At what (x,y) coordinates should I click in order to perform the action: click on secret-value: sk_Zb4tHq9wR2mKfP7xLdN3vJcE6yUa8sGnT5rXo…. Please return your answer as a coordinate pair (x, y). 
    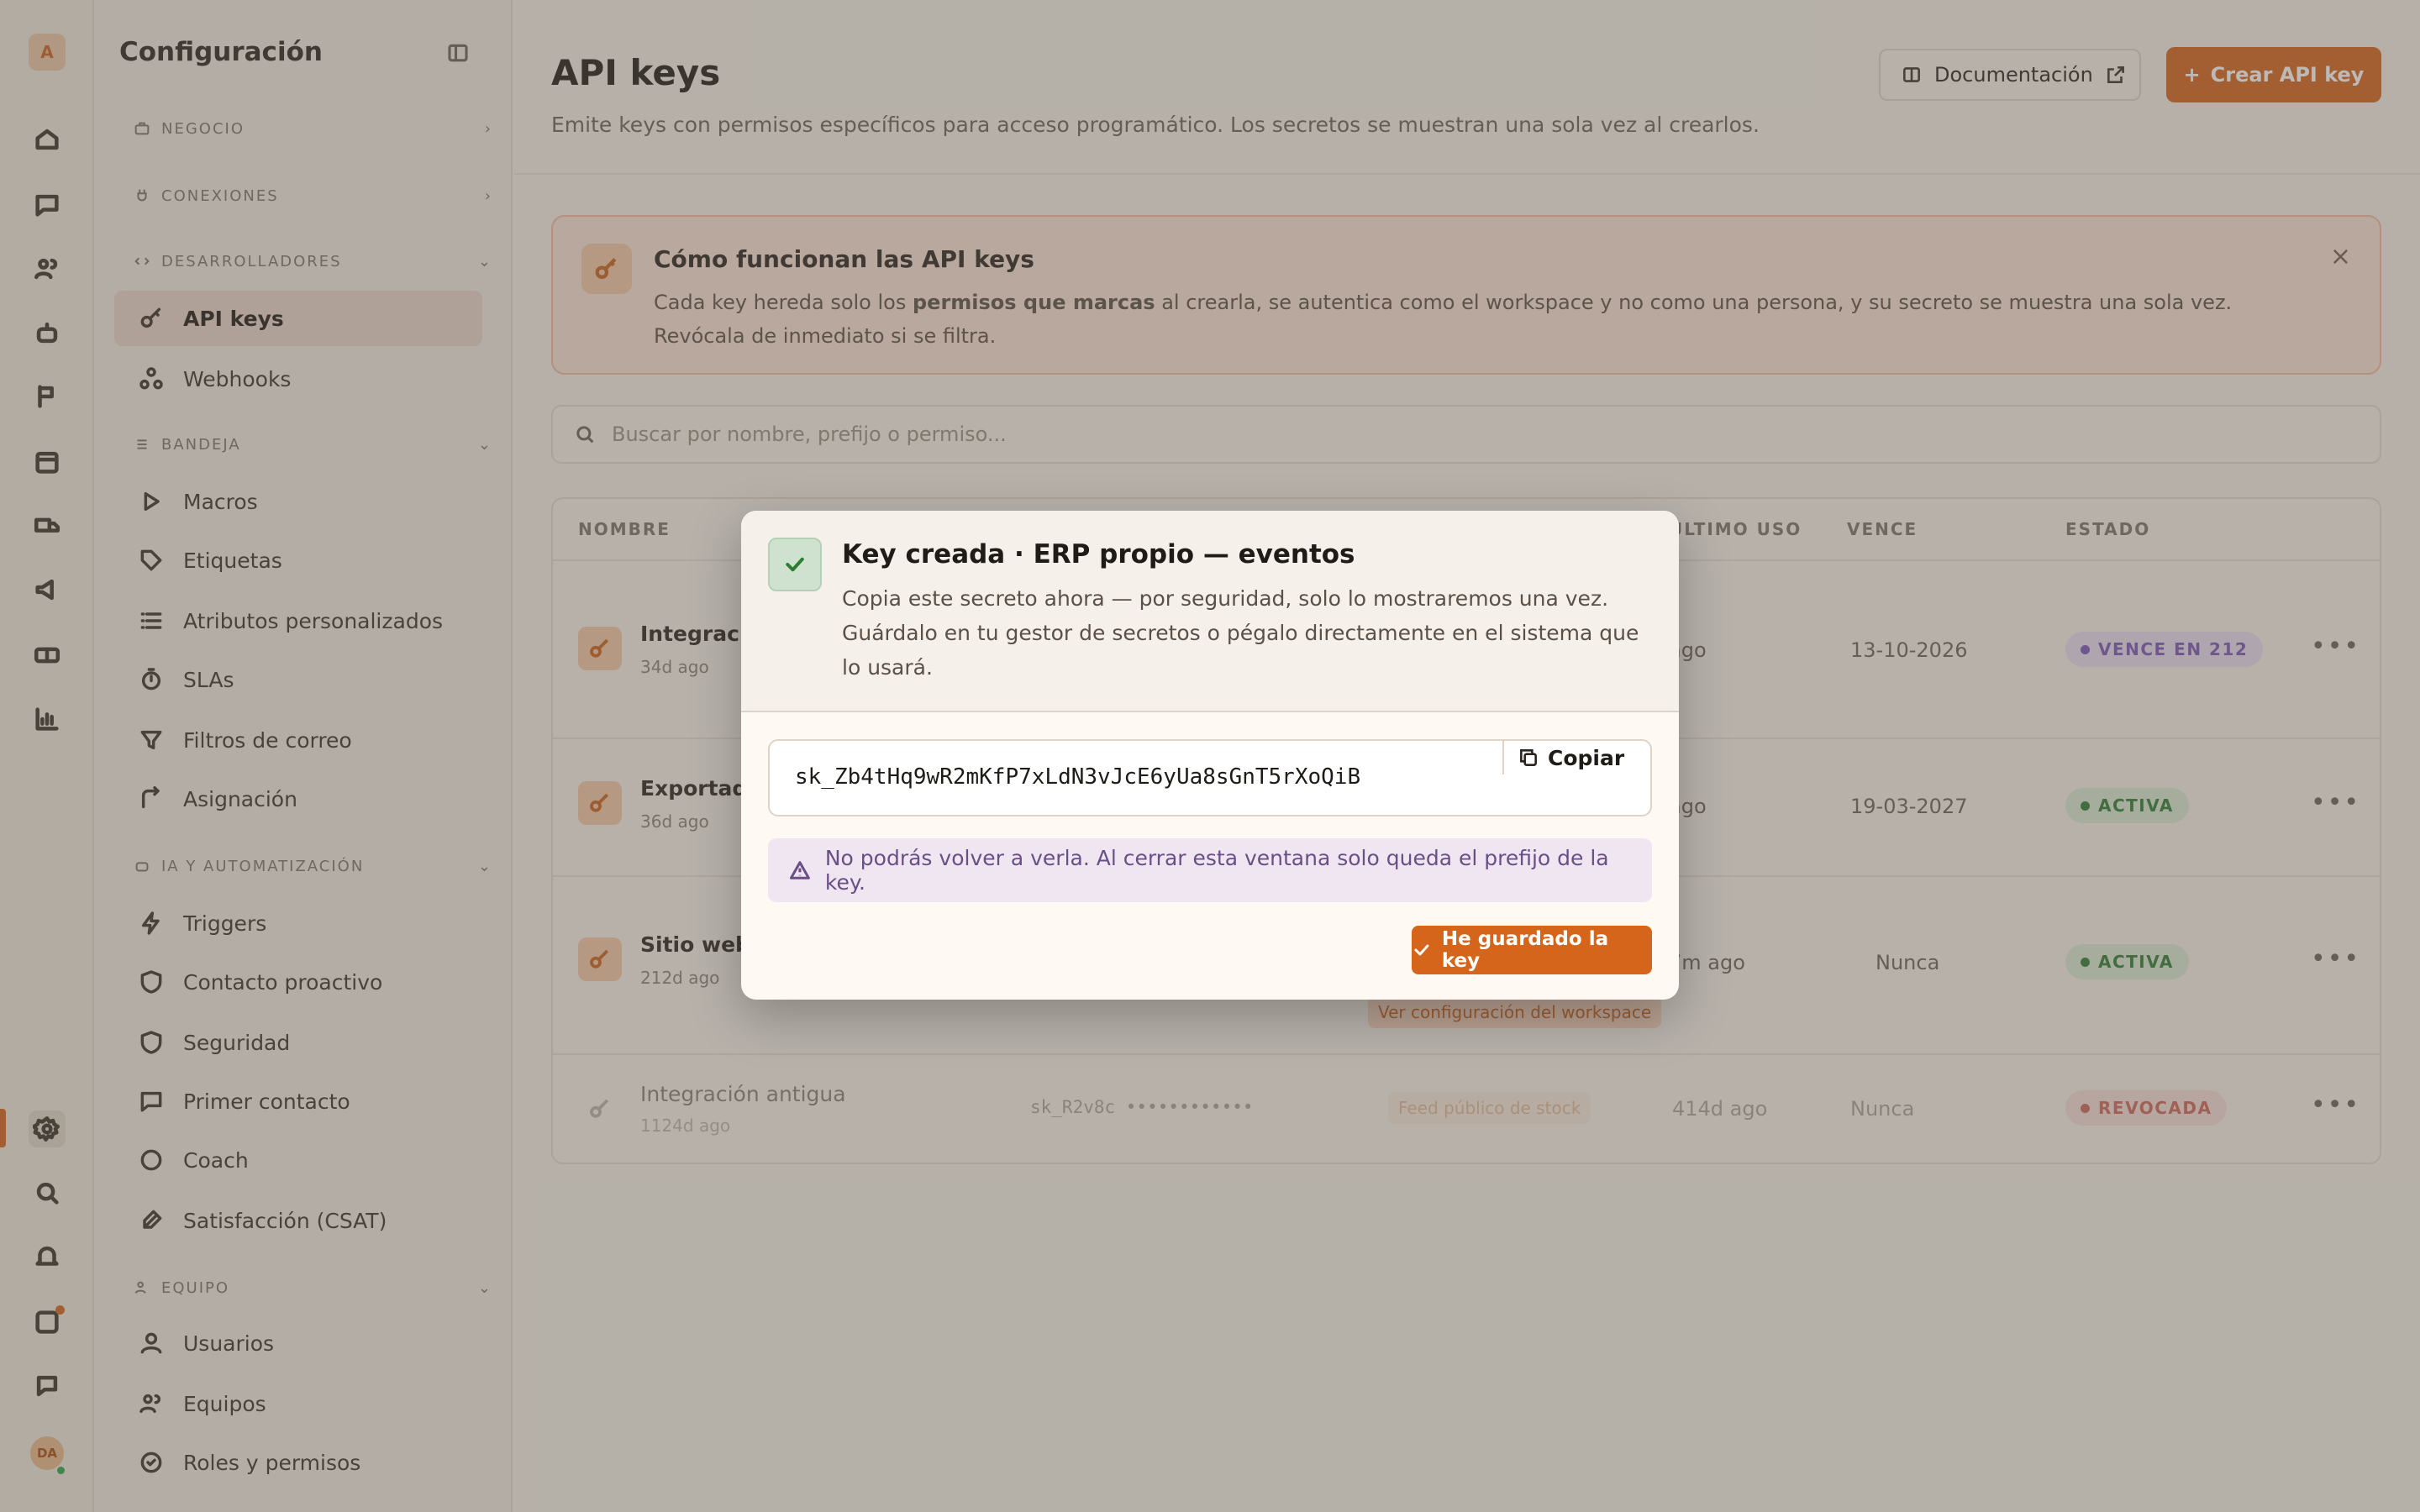
    Looking at the image, I should click on (1077, 777).